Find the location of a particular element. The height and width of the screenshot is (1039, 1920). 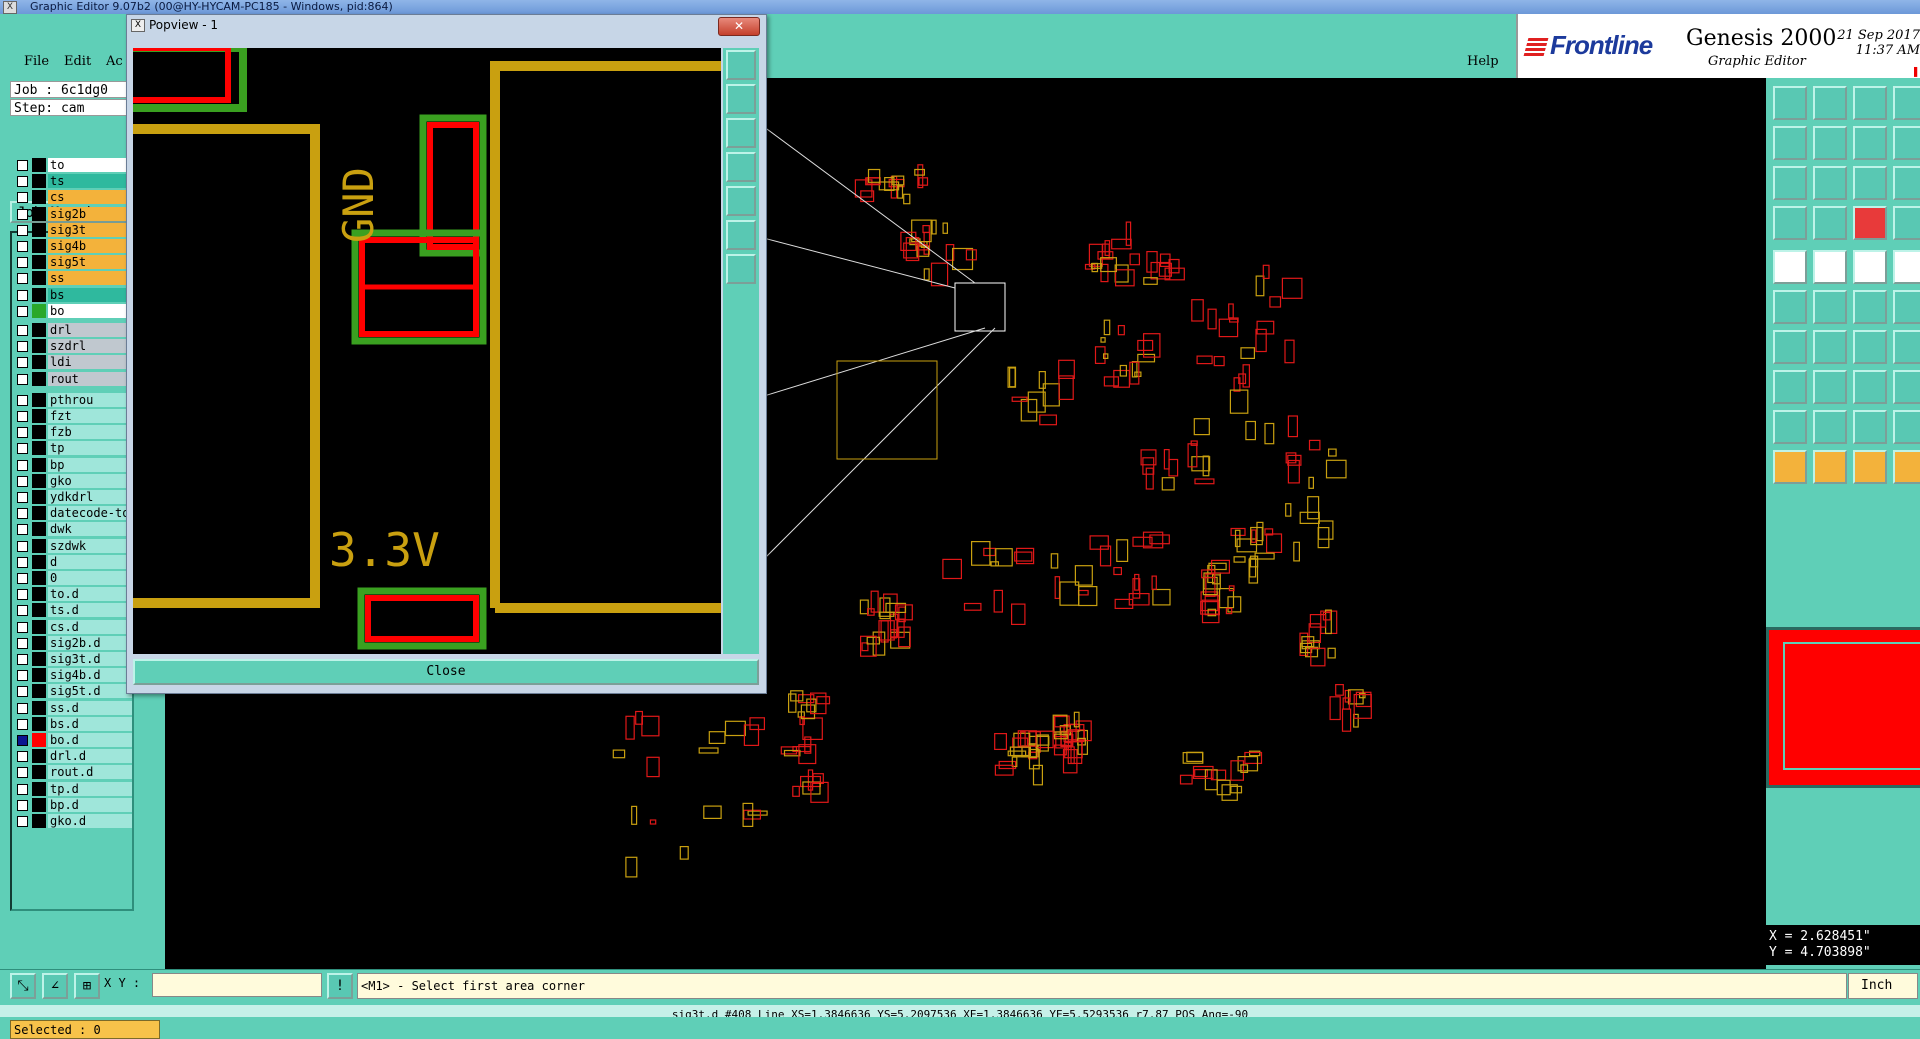

layer-name: gko is located at coordinates (90, 480).